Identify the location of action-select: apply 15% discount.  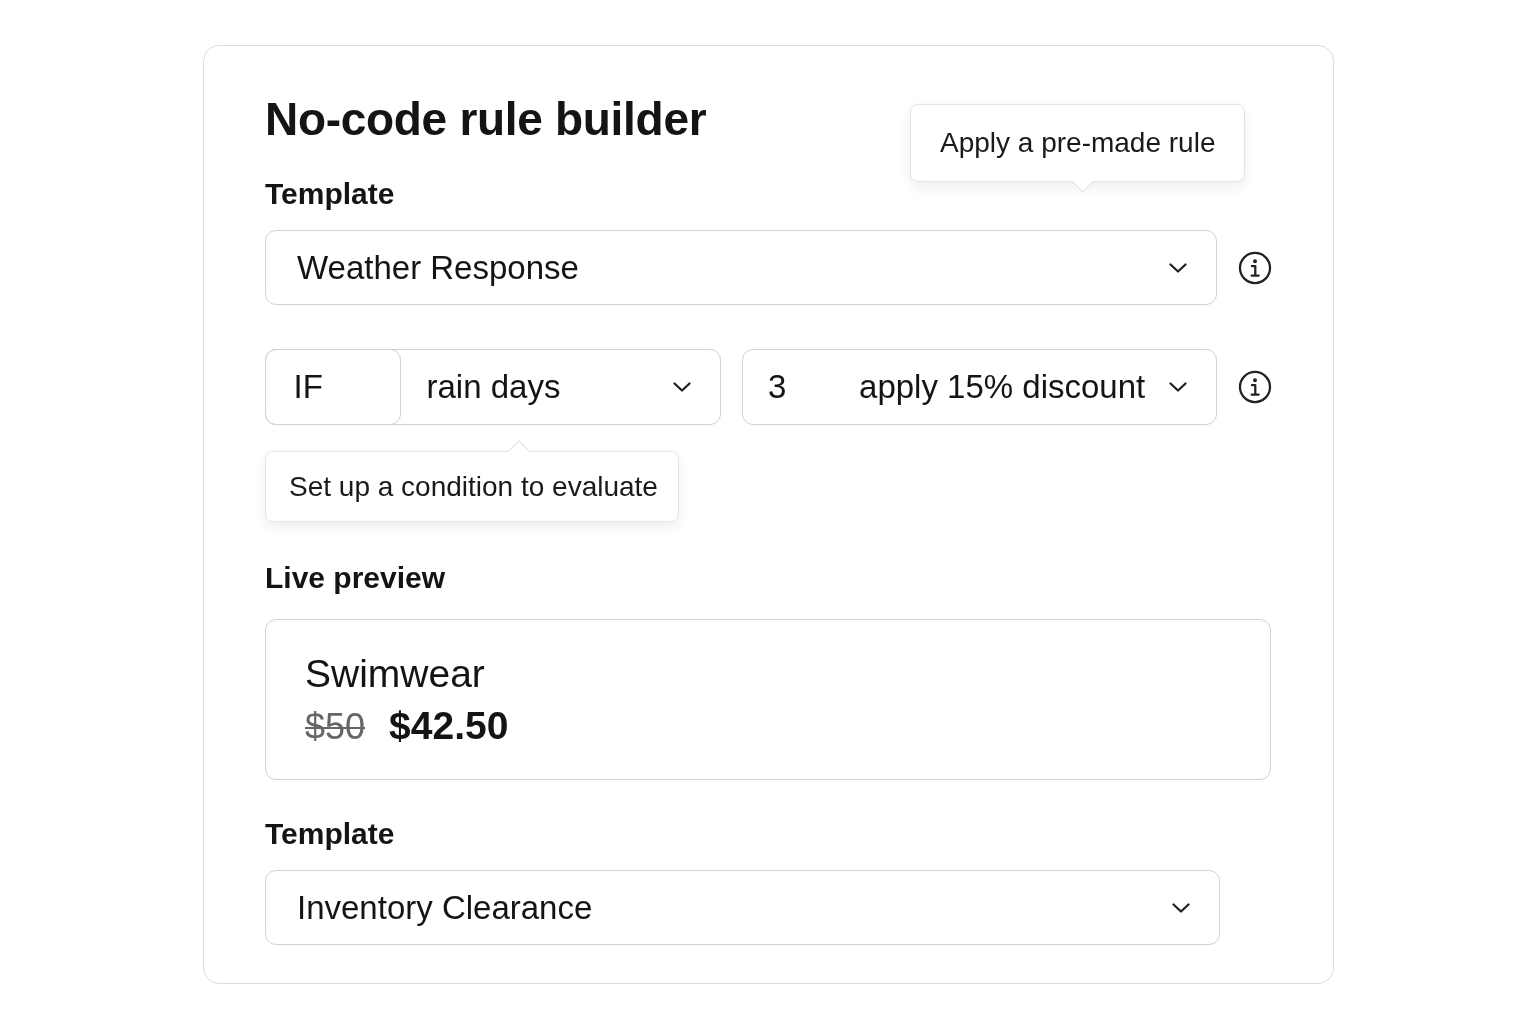
(1023, 387).